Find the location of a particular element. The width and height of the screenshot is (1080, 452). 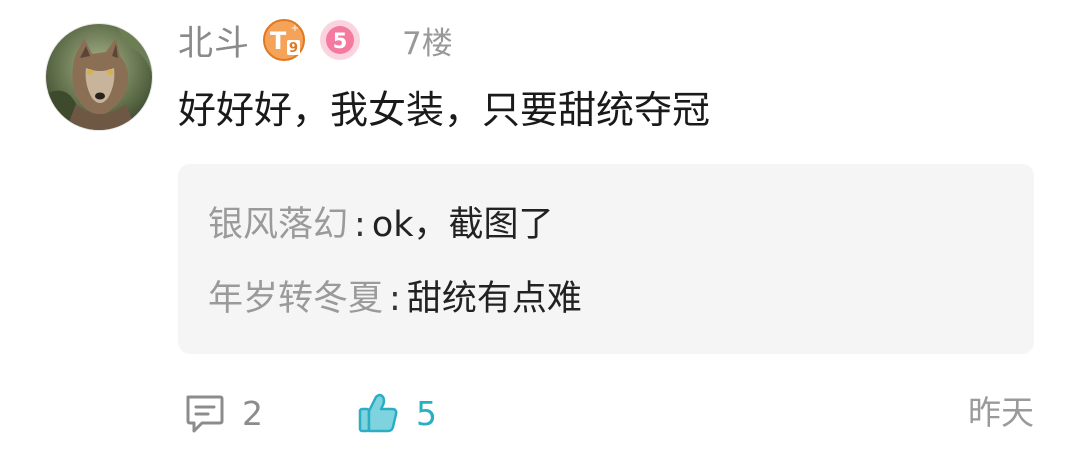

reply-button: 2 is located at coordinates (222, 413).